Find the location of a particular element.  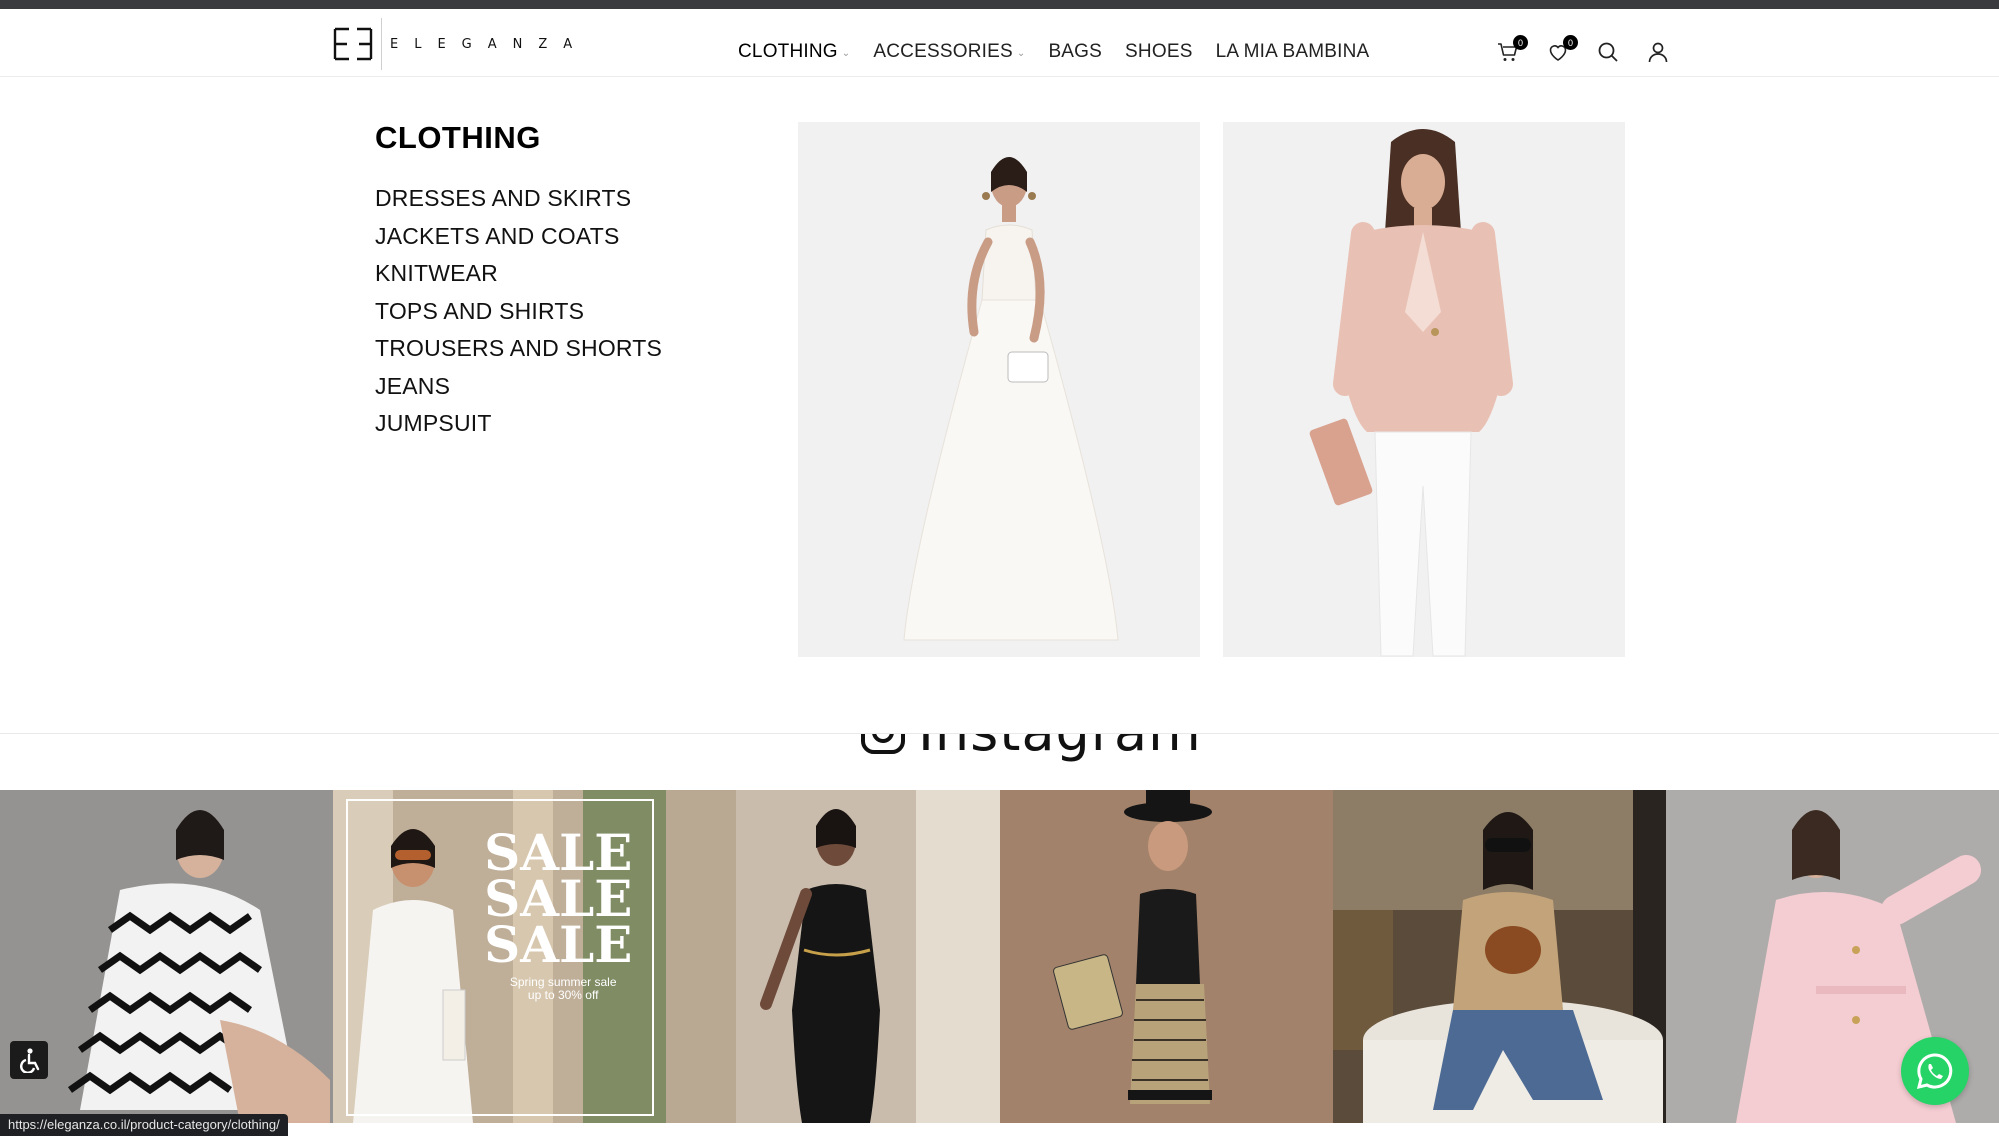

mega-menu-item-jumpsuit: JUMPSUIT is located at coordinates (518, 424).